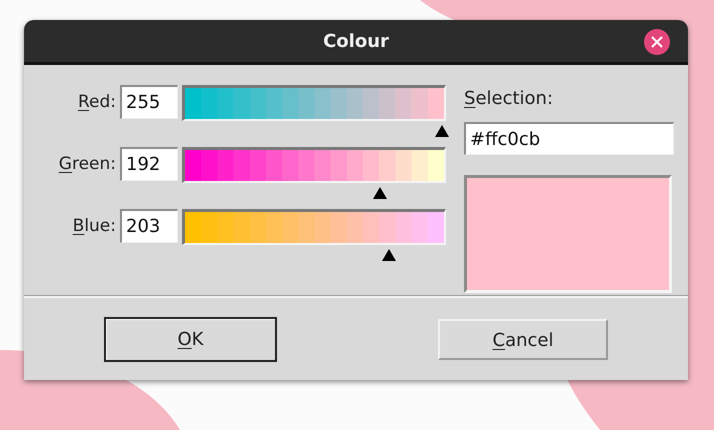 The width and height of the screenshot is (714, 430). Describe the element at coordinates (569, 138) in the screenshot. I see `selection-field: #ffc0cb` at that location.